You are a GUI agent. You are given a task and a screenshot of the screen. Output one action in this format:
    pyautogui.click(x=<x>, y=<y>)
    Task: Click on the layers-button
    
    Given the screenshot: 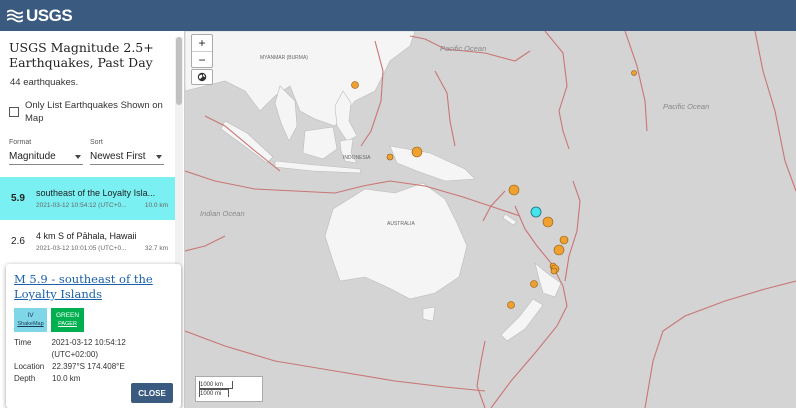 What is the action you would take?
    pyautogui.click(x=202, y=77)
    